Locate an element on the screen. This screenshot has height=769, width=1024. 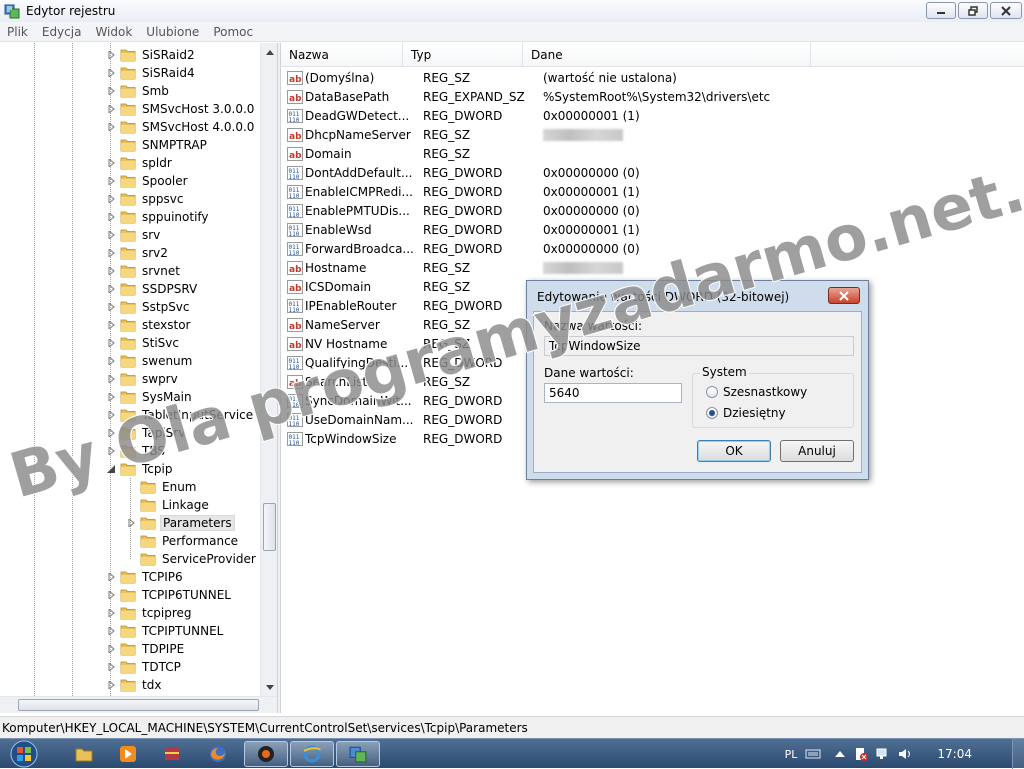
tree-item: TBS is located at coordinates (136, 451).